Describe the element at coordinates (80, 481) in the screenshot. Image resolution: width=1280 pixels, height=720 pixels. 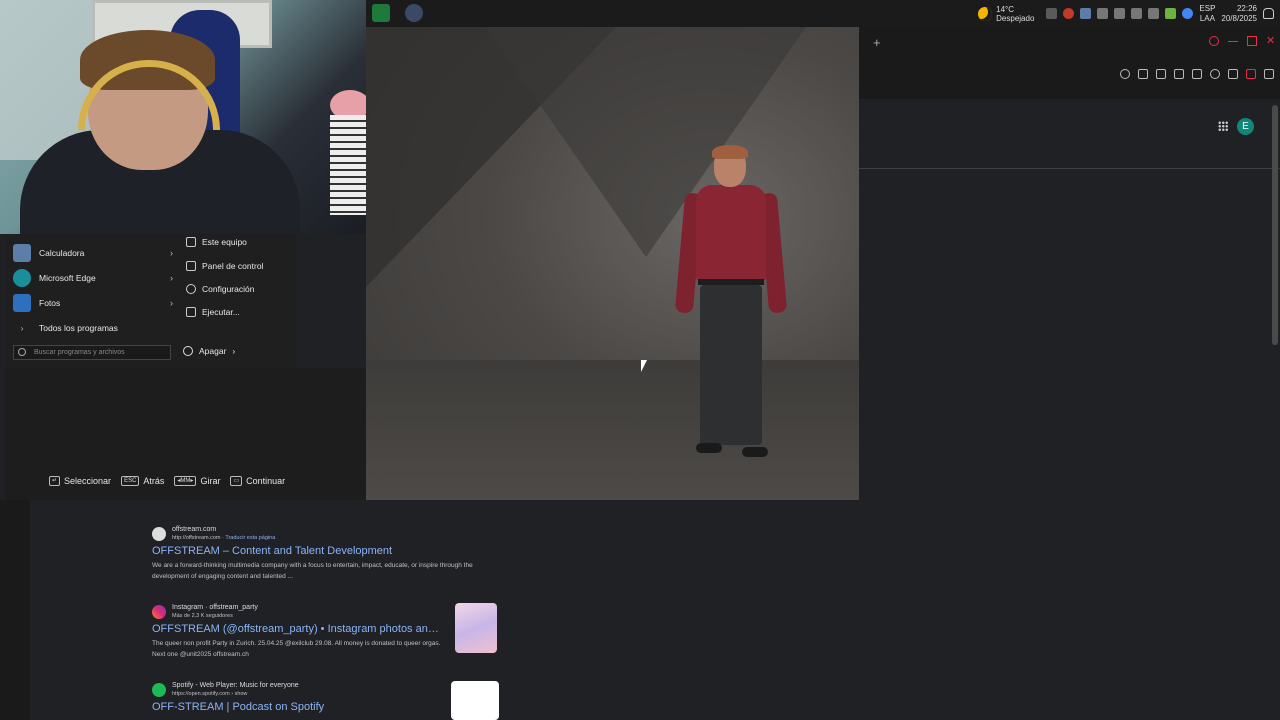
I see `hint-select: ↵ Seleccionar` at that location.